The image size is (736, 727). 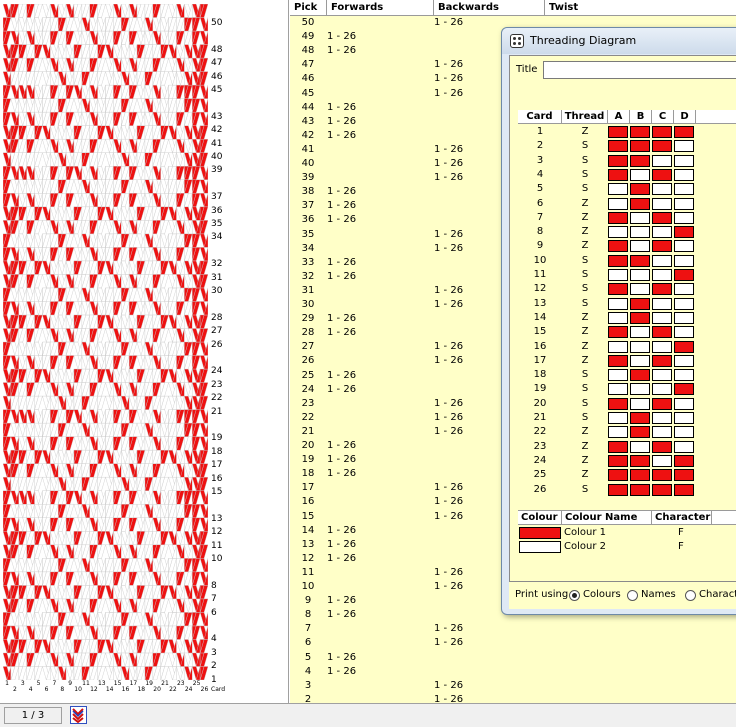 I want to click on print-option-names-label: Names, so click(x=658, y=594).